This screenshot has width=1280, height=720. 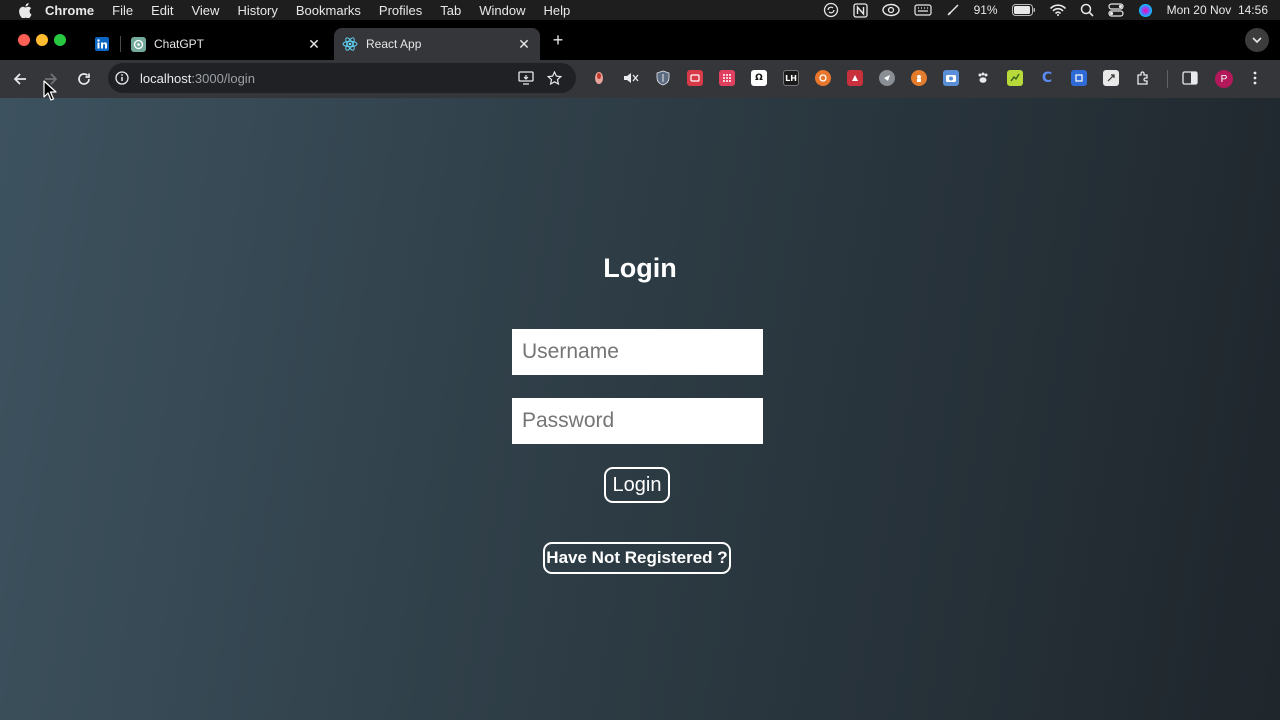 What do you see at coordinates (663, 78) in the screenshot?
I see `brave-shield-icon` at bounding box center [663, 78].